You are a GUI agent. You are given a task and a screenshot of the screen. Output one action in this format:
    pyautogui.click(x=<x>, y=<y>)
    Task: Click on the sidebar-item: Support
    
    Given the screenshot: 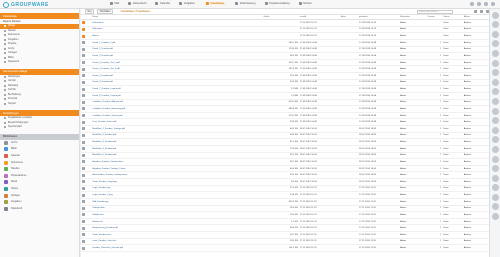 What is the action you would take?
    pyautogui.click(x=39, y=104)
    